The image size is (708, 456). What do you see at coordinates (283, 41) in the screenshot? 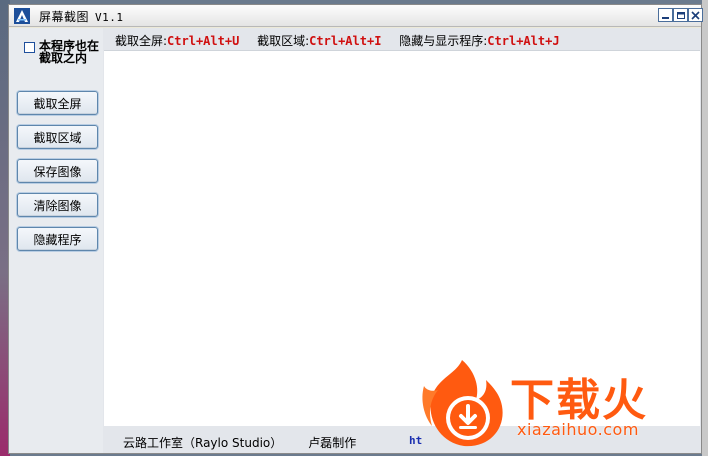
I see `hotkey-label: 截取区域:` at bounding box center [283, 41].